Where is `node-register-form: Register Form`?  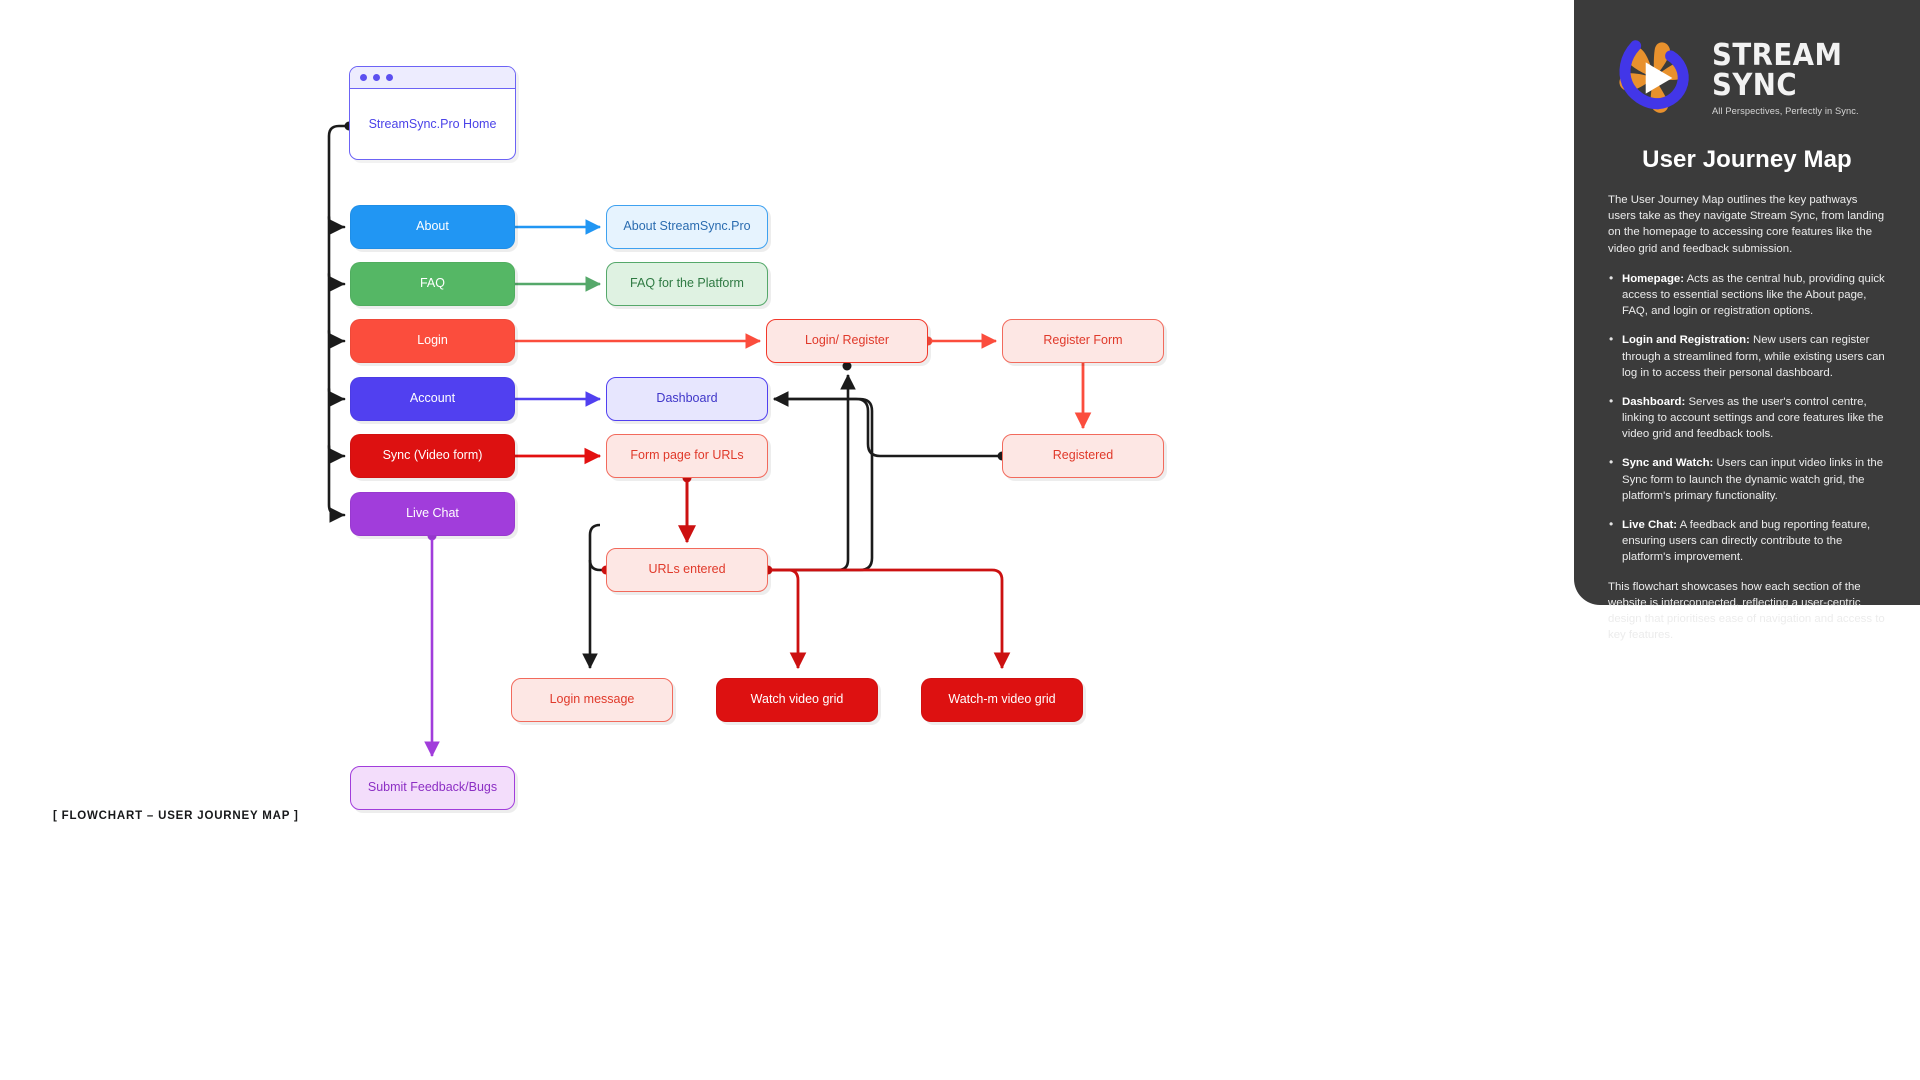
node-register-form: Register Form is located at coordinates (1083, 341).